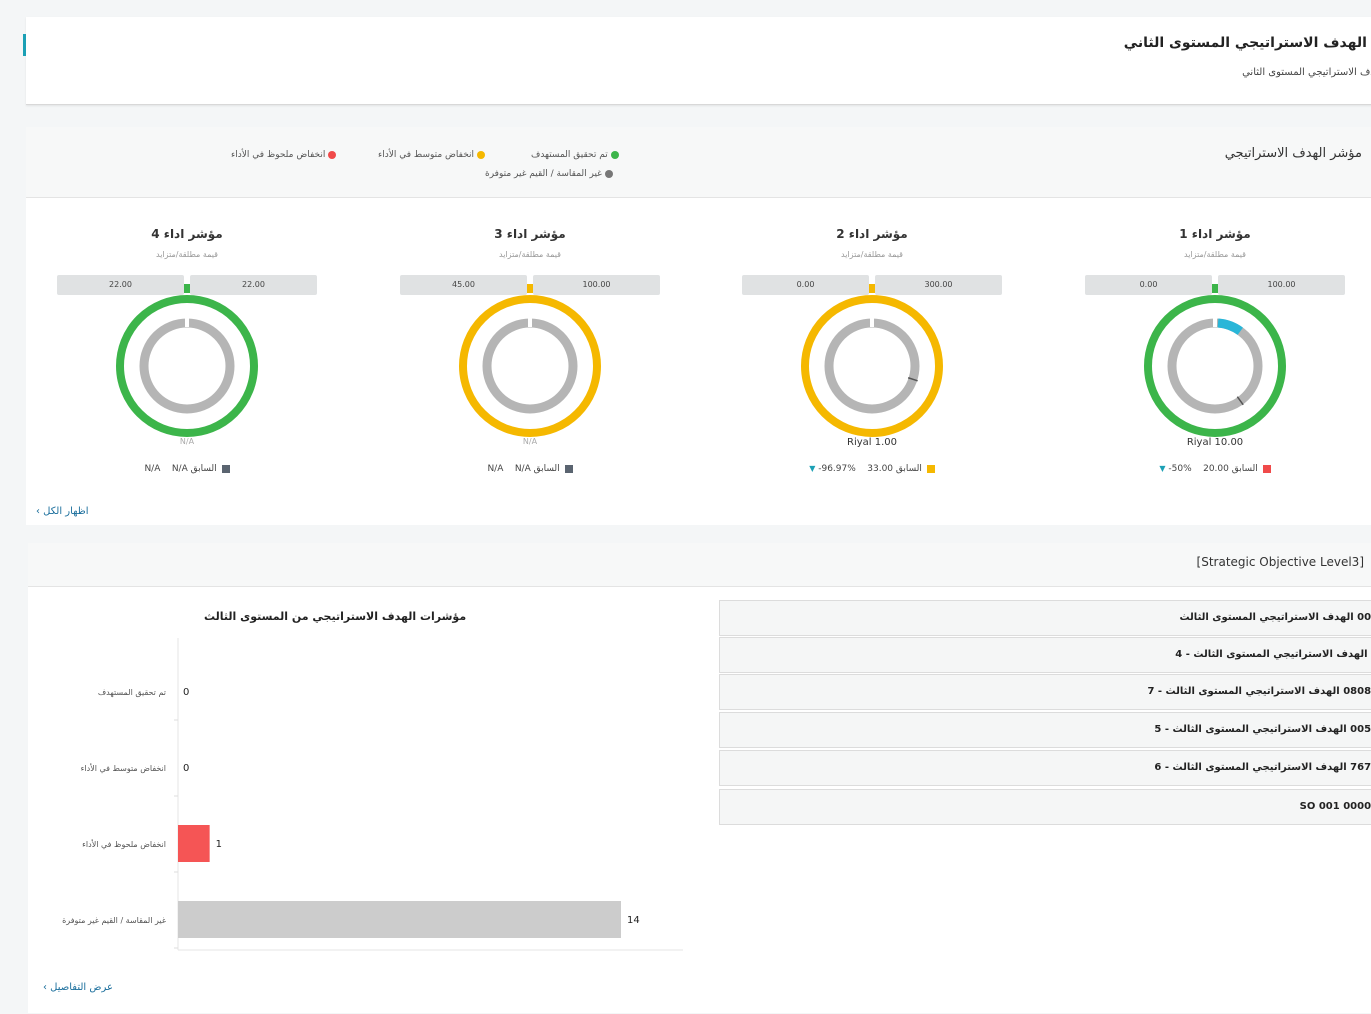 The width and height of the screenshot is (1371, 1014). Describe the element at coordinates (872, 442) in the screenshot. I see `gauge-value: Riyal 1.00` at that location.